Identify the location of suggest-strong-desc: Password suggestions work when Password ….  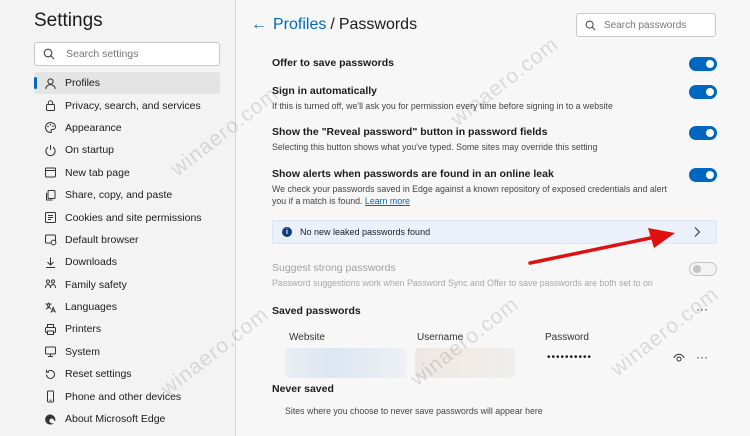
(462, 283).